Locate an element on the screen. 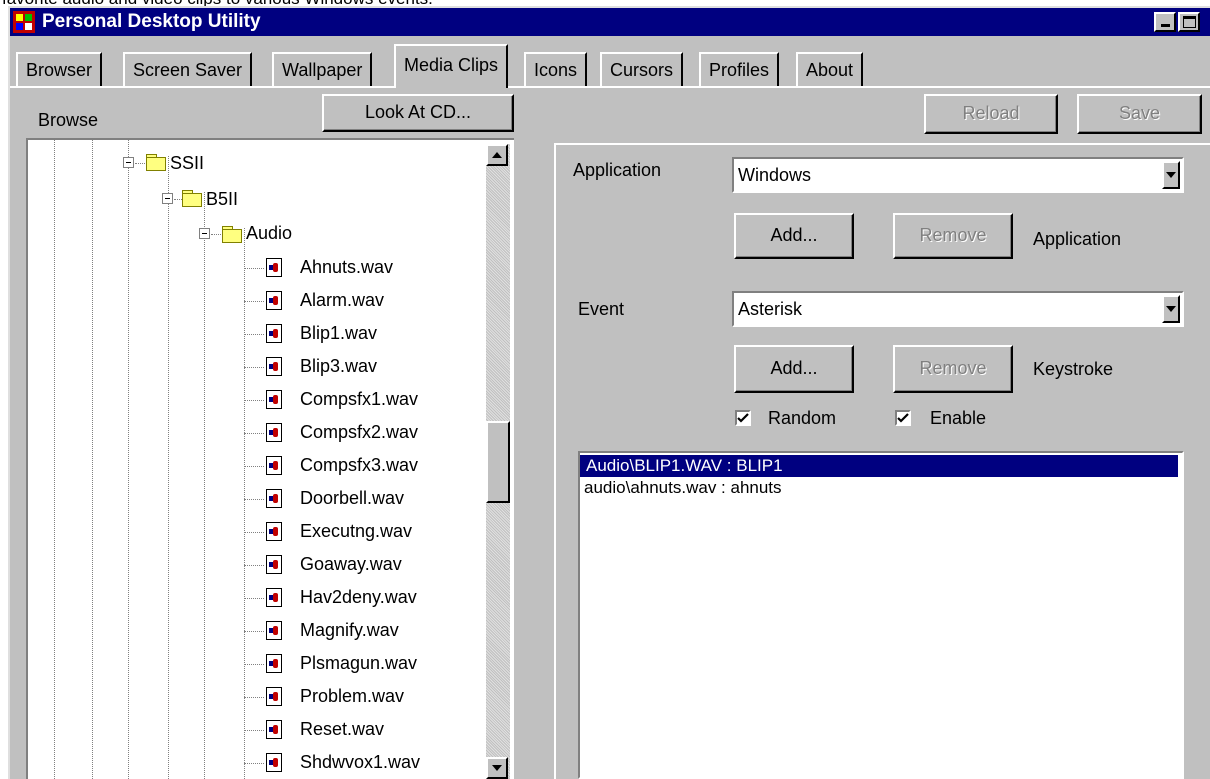 The height and width of the screenshot is (779, 1210). save-button: Save is located at coordinates (1139, 114).